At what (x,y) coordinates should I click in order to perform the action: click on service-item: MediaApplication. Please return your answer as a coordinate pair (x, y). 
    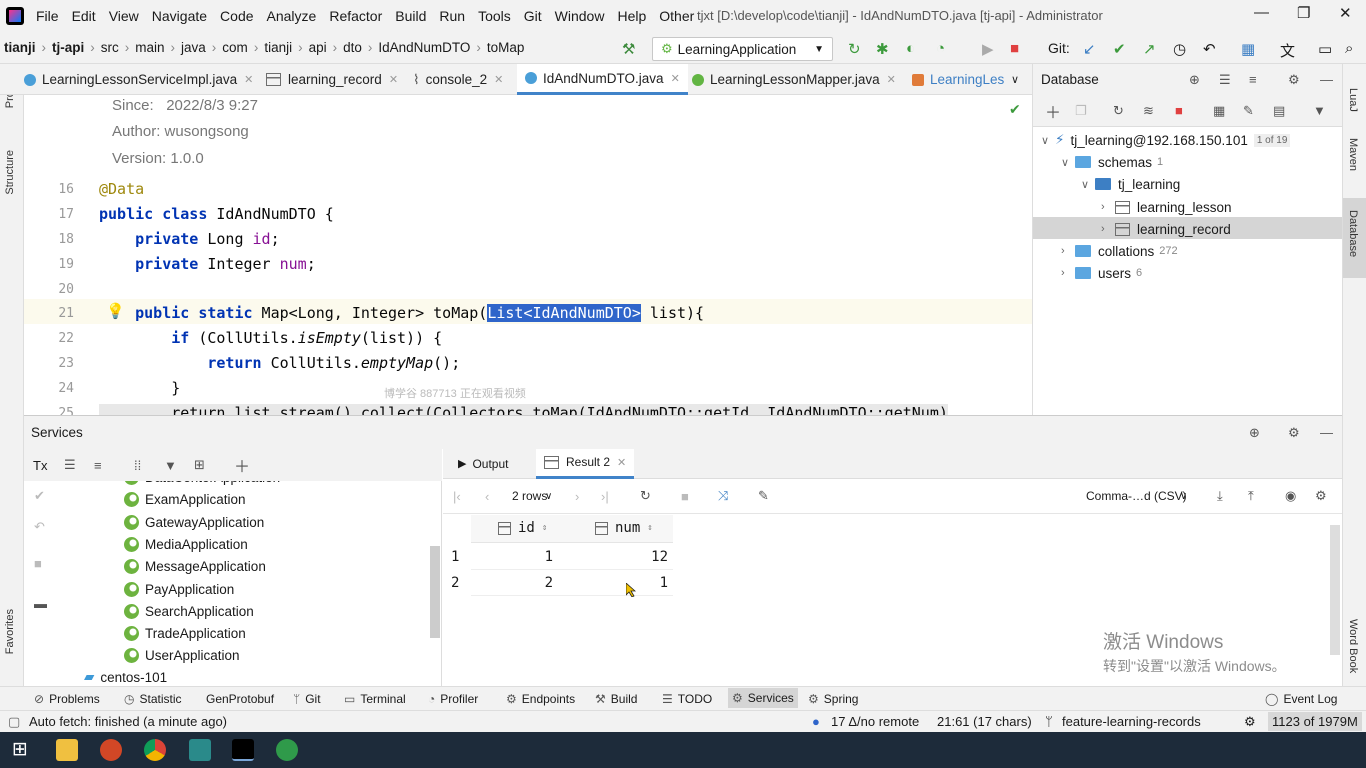
    Looking at the image, I should click on (186, 544).